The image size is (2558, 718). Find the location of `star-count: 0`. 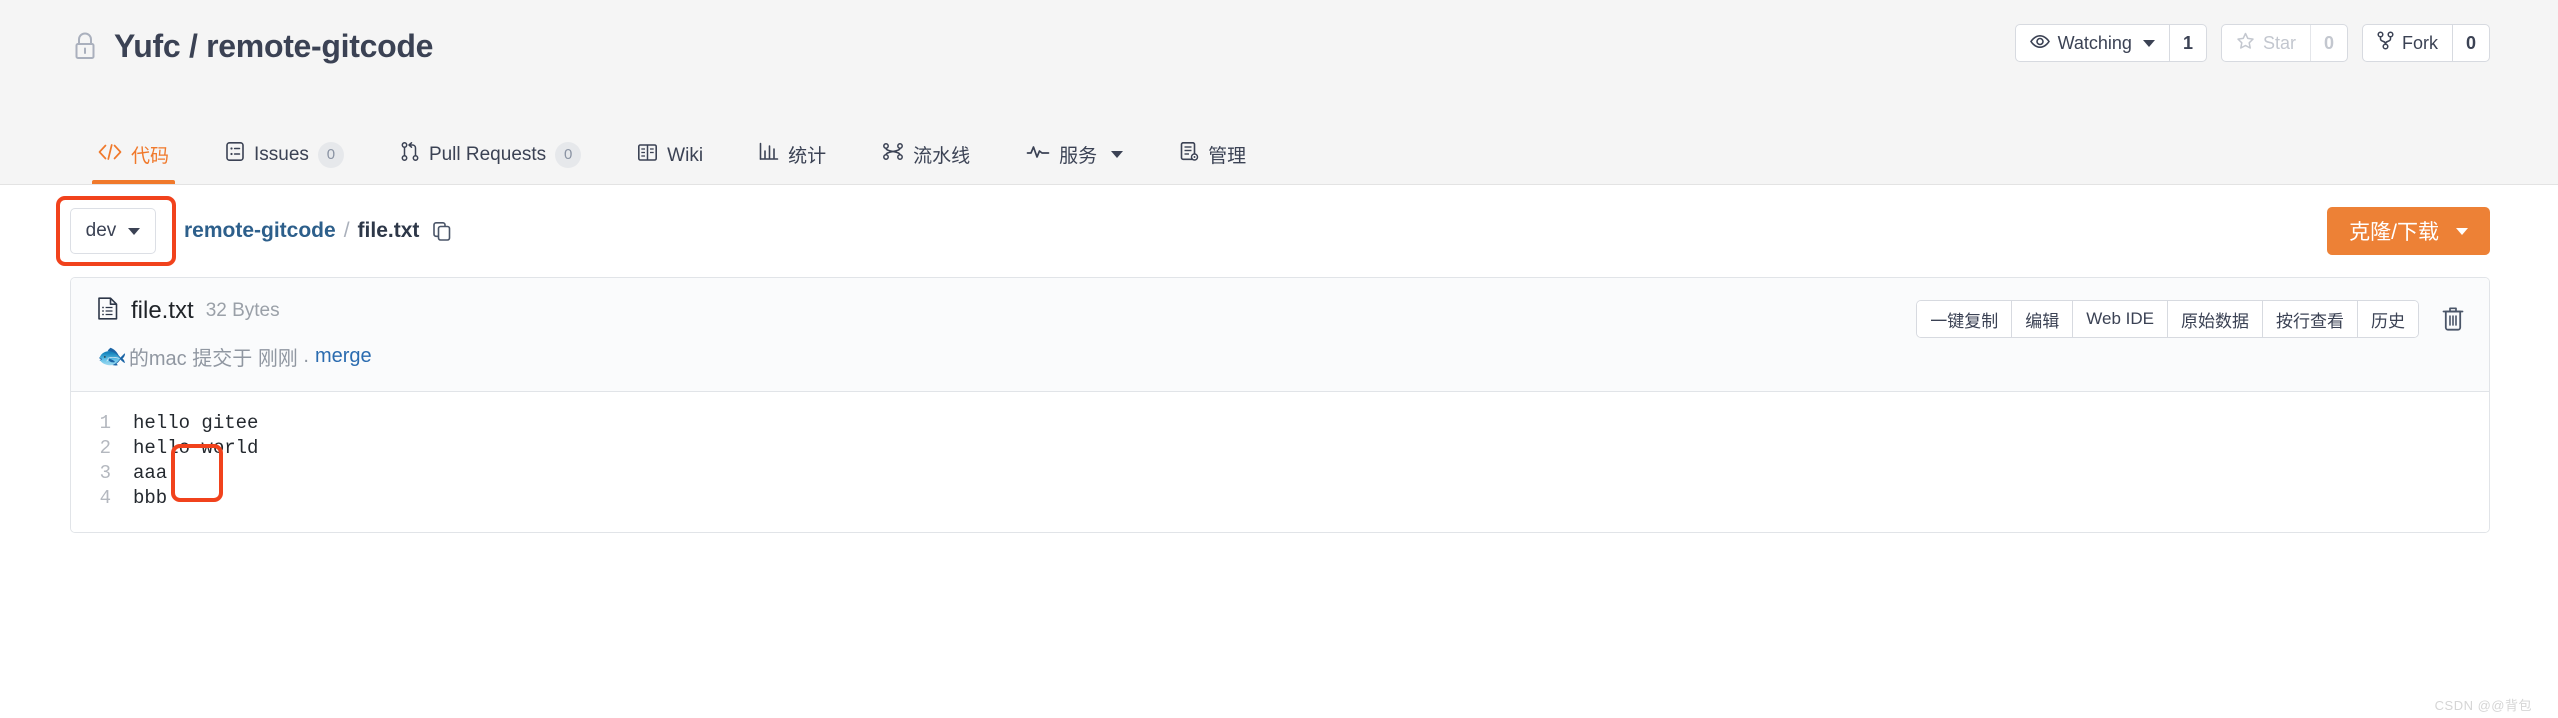

star-count: 0 is located at coordinates (2328, 43).